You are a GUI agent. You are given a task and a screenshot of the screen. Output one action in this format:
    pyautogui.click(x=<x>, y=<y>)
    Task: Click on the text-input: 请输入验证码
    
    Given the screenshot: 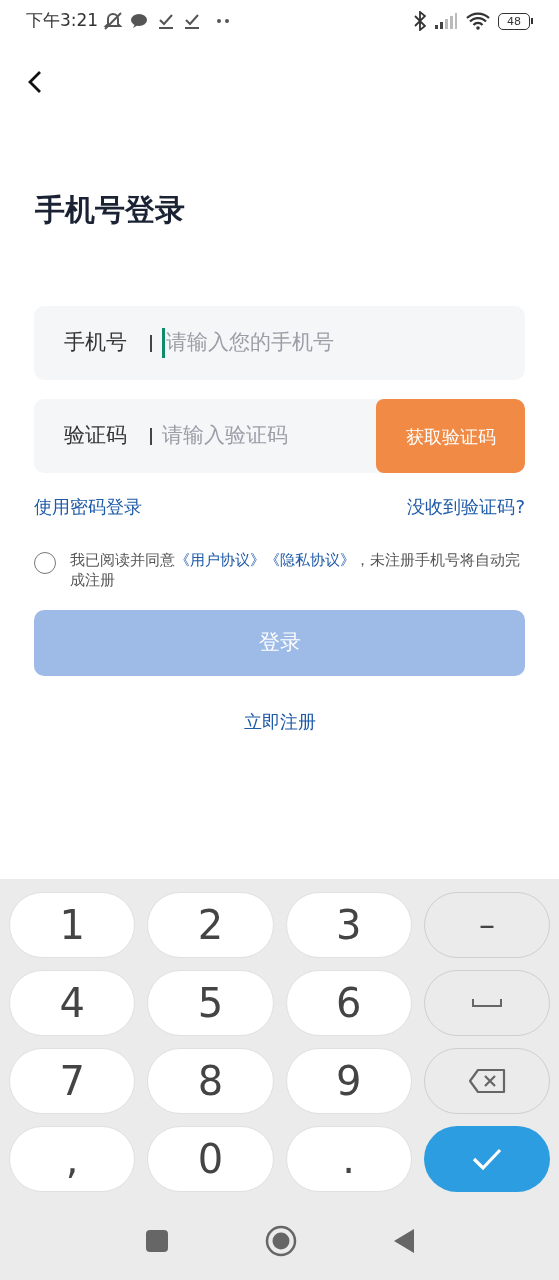 What is the action you would take?
    pyautogui.click(x=268, y=436)
    